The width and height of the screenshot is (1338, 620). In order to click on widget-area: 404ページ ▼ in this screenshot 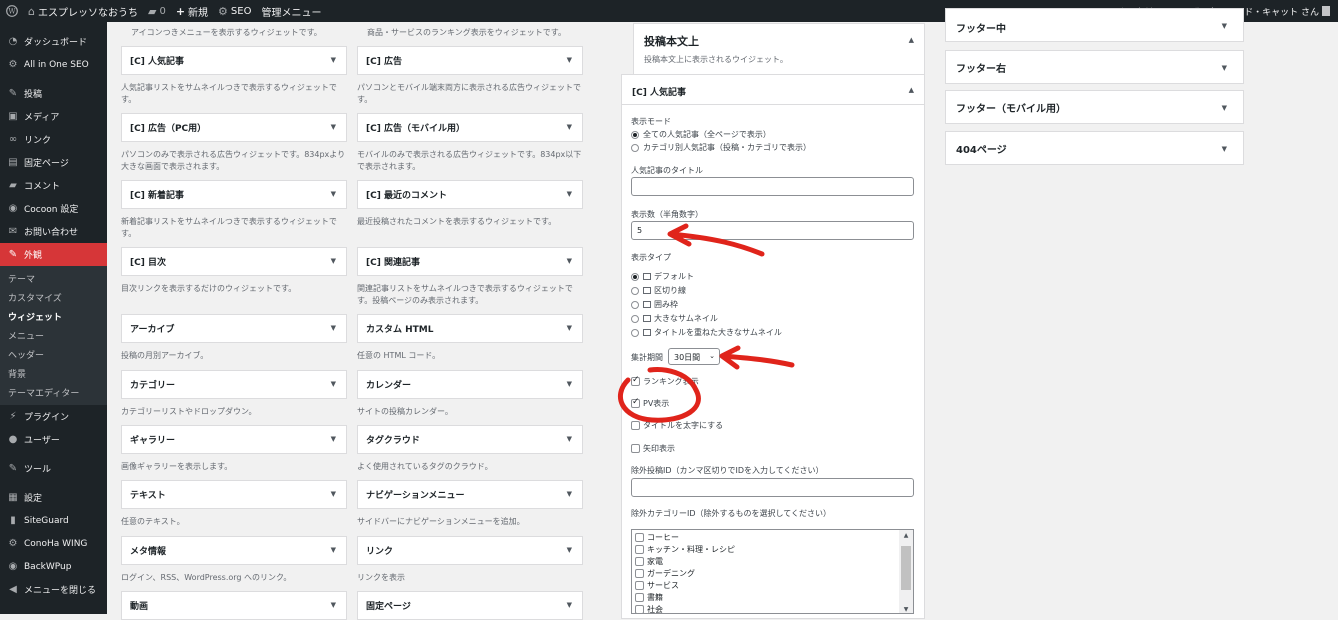, I will do `click(1094, 148)`.